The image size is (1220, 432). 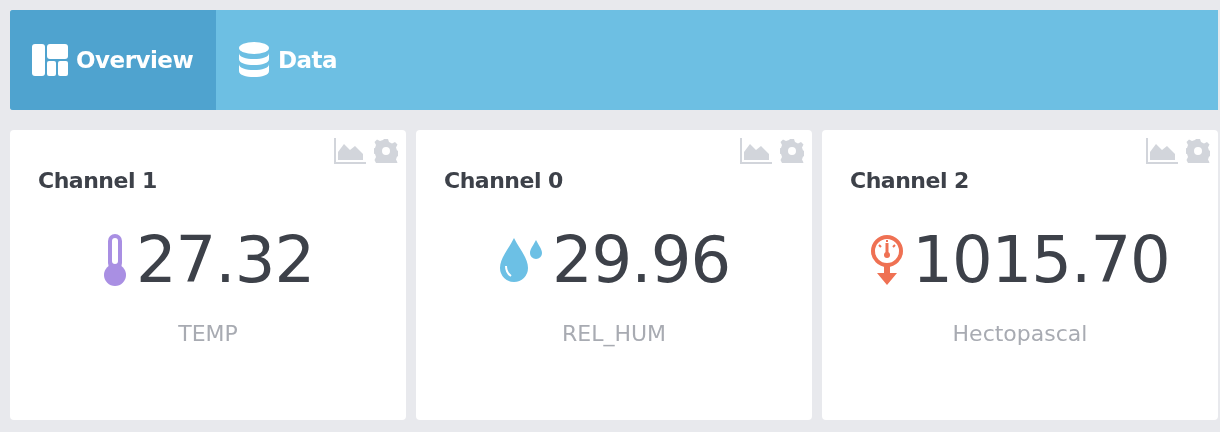 What do you see at coordinates (208, 333) in the screenshot?
I see `unit-label: TEMP` at bounding box center [208, 333].